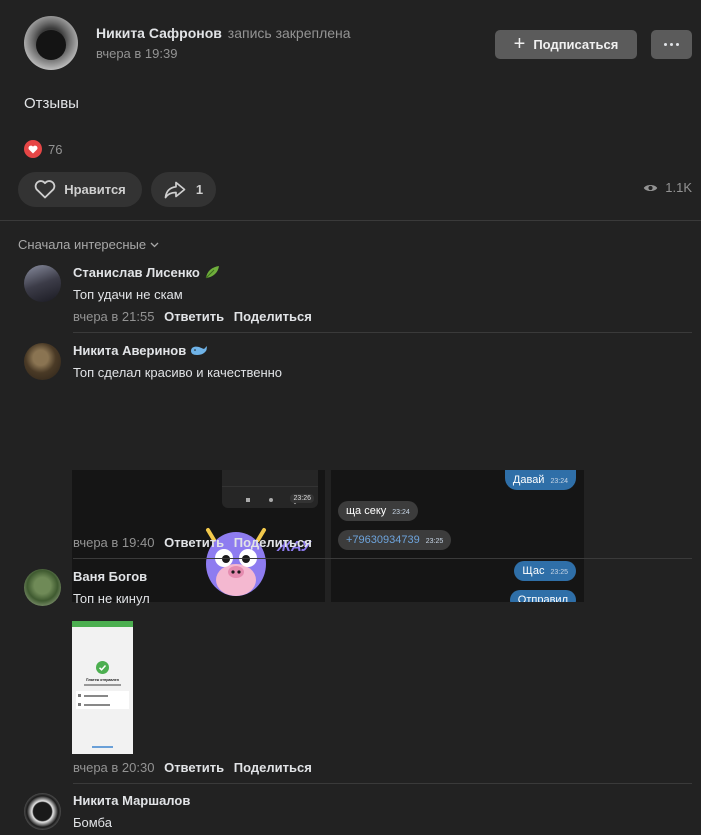 This screenshot has width=701, height=835. What do you see at coordinates (55, 149) in the screenshot?
I see `reactions-count: 76` at bounding box center [55, 149].